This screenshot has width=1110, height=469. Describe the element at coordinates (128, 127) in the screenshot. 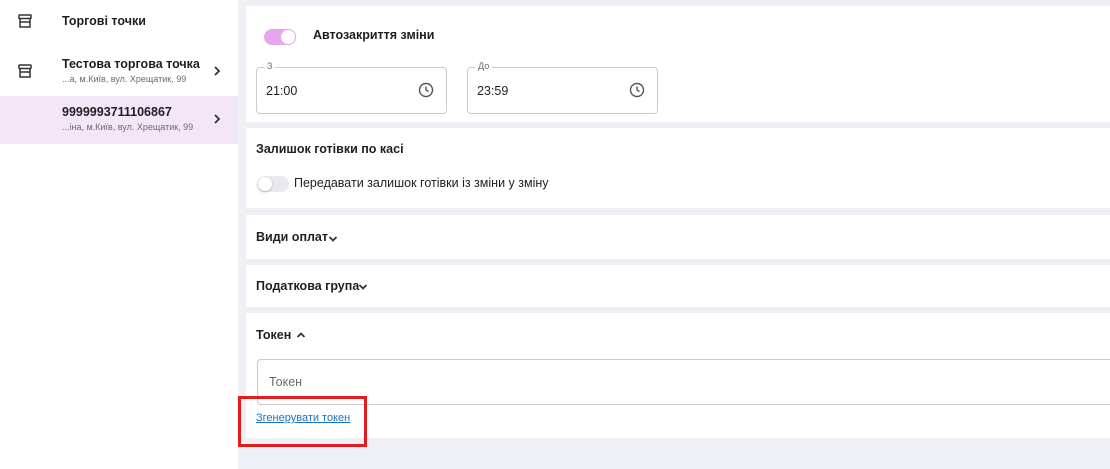

I see `sidebar-item-address: ...іна, м.Київ, вул. Хрещатик, 99` at that location.